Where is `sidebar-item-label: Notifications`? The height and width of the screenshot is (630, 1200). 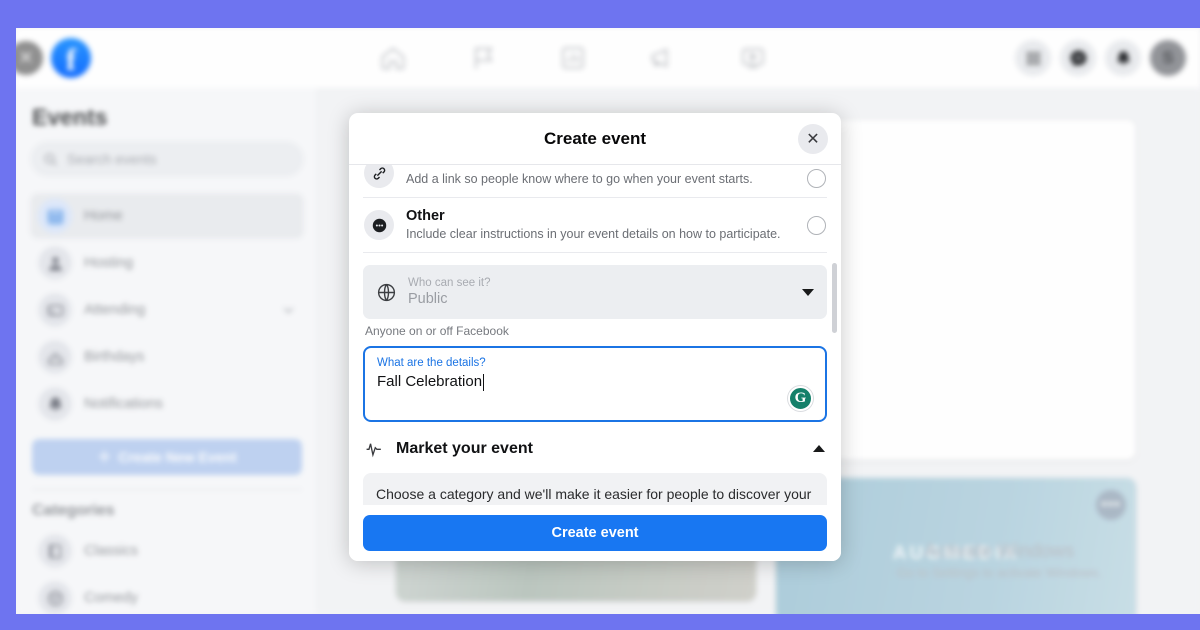
sidebar-item-label: Notifications is located at coordinates (123, 404).